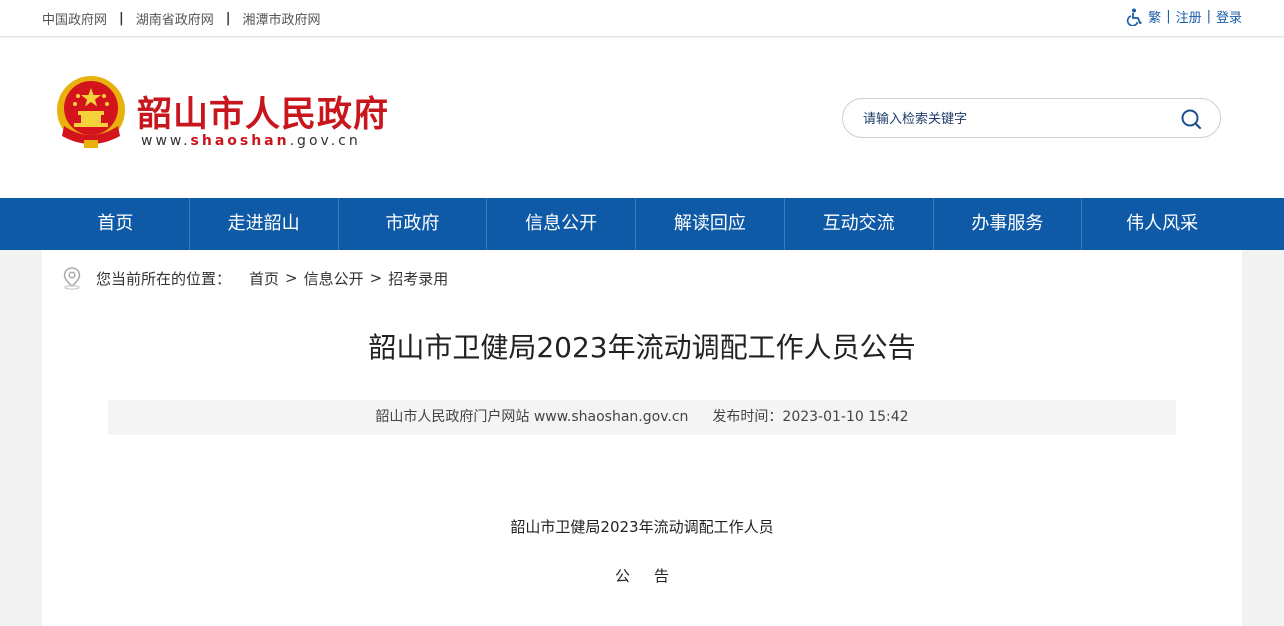  What do you see at coordinates (642, 527) in the screenshot?
I see `article-body-heading: 韶山市卫健局2023年流动调配工作人员` at bounding box center [642, 527].